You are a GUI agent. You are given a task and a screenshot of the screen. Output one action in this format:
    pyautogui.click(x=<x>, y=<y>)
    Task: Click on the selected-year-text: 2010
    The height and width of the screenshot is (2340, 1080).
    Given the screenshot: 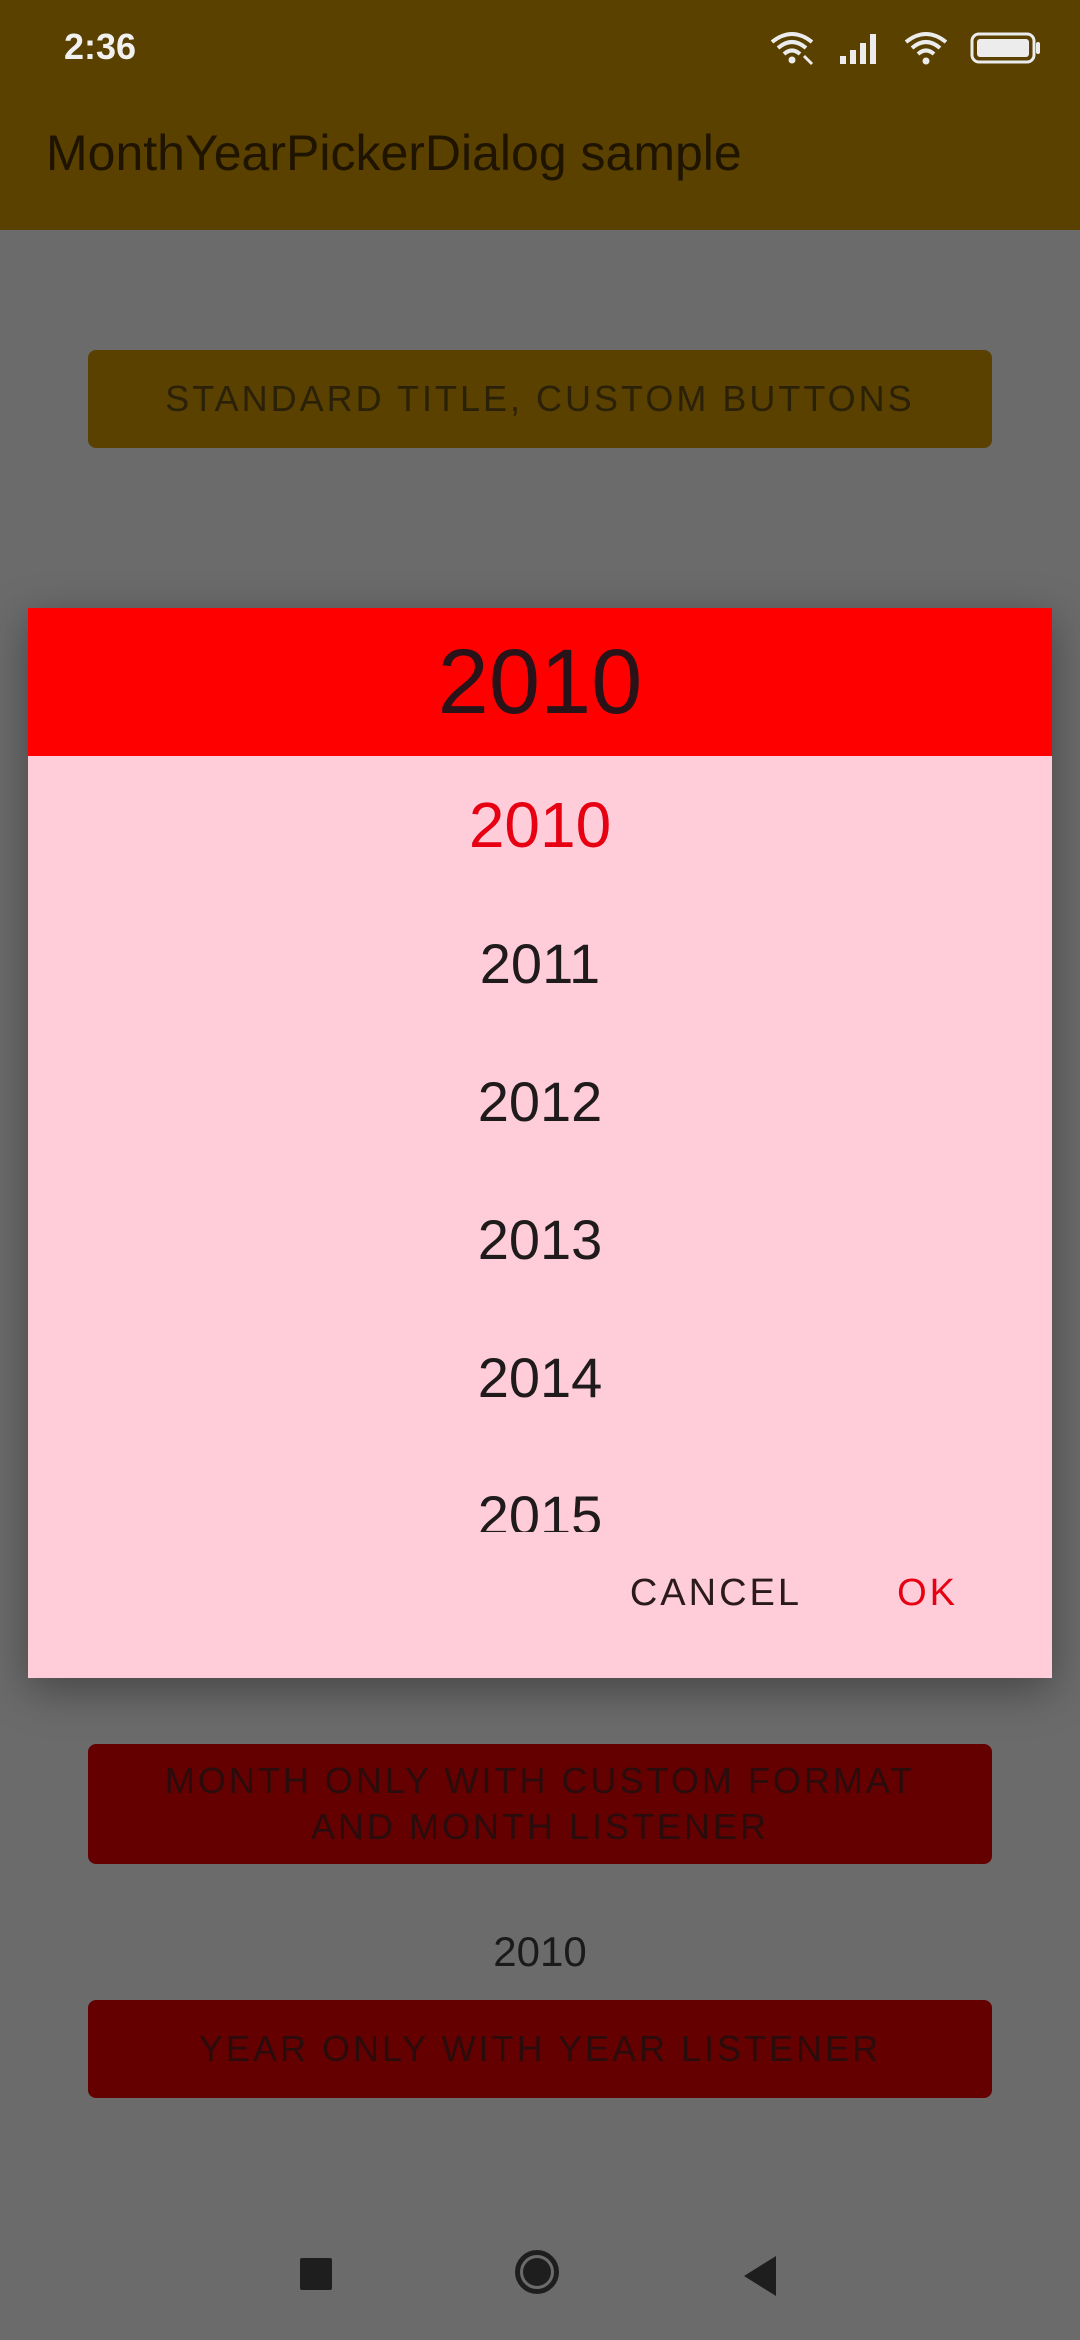 What is the action you would take?
    pyautogui.click(x=540, y=1951)
    